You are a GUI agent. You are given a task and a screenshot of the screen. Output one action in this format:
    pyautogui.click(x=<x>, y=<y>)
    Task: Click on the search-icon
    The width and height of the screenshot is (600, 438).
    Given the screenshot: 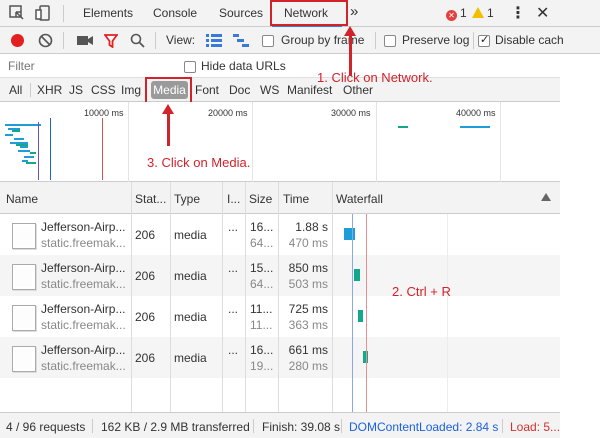 What is the action you would take?
    pyautogui.click(x=137, y=42)
    